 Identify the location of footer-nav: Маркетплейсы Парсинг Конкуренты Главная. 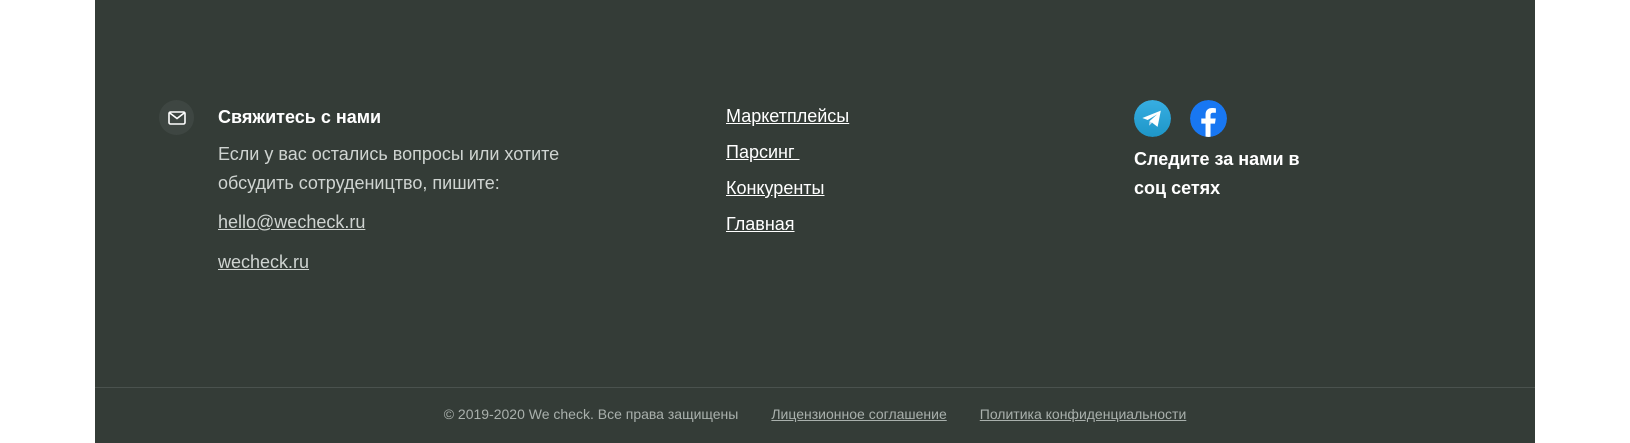
(787, 176).